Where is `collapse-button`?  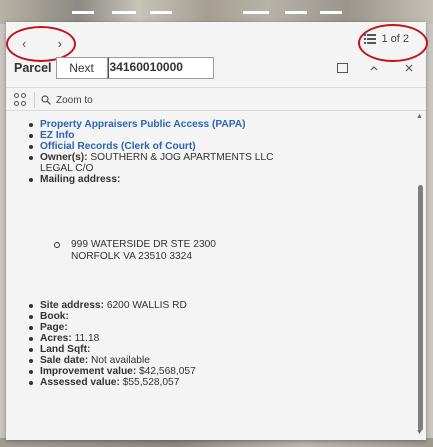 collapse-button is located at coordinates (374, 68).